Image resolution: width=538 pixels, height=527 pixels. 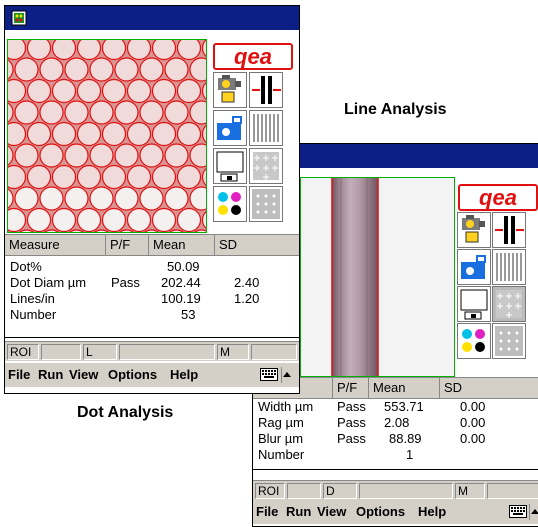 What do you see at coordinates (395, 109) in the screenshot?
I see `line-analysis-caption: Line Analysis` at bounding box center [395, 109].